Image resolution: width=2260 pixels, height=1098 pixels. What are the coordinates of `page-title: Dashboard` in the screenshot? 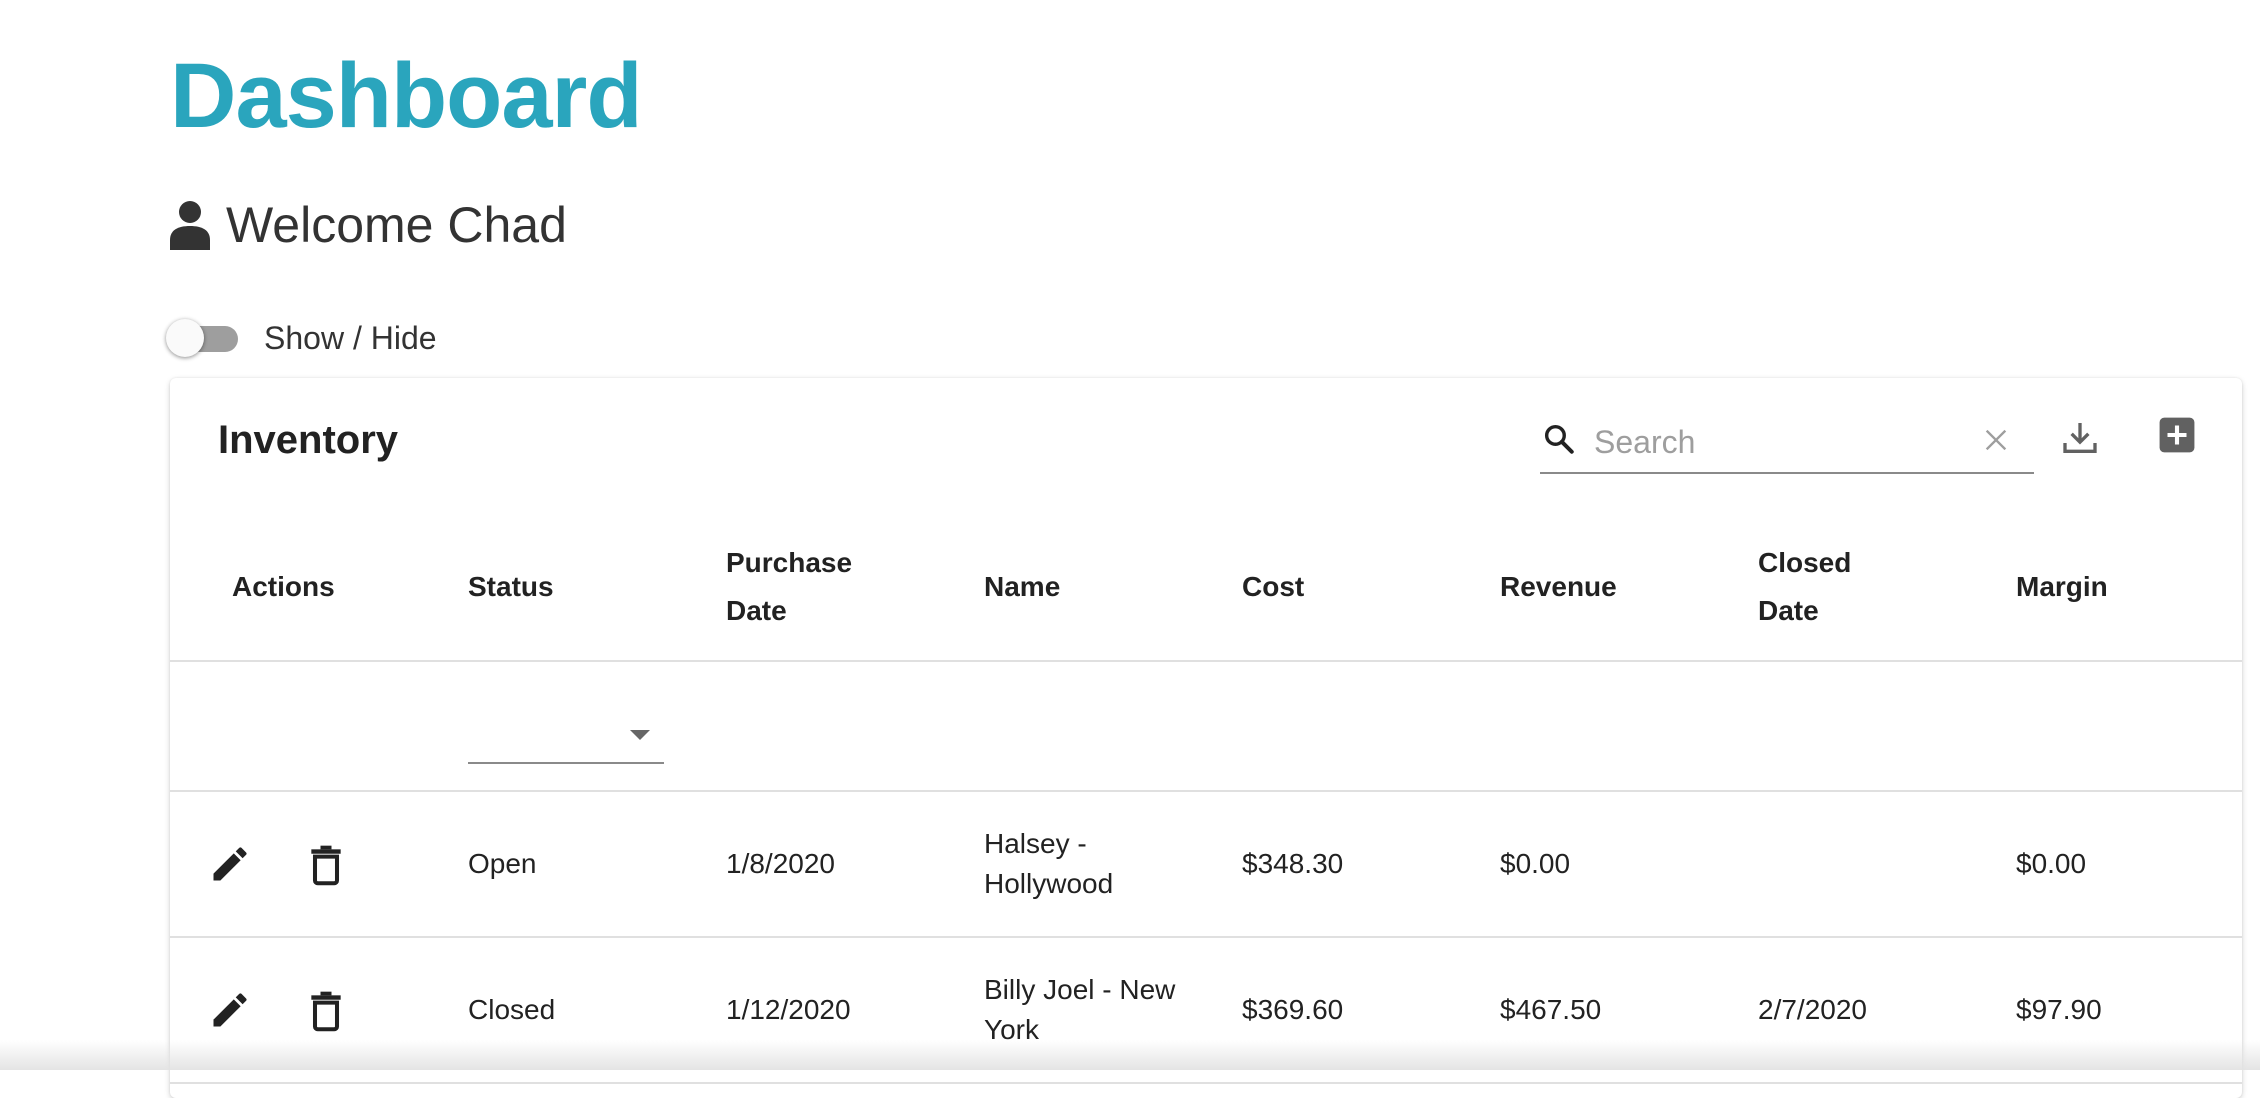 It's located at (406, 96).